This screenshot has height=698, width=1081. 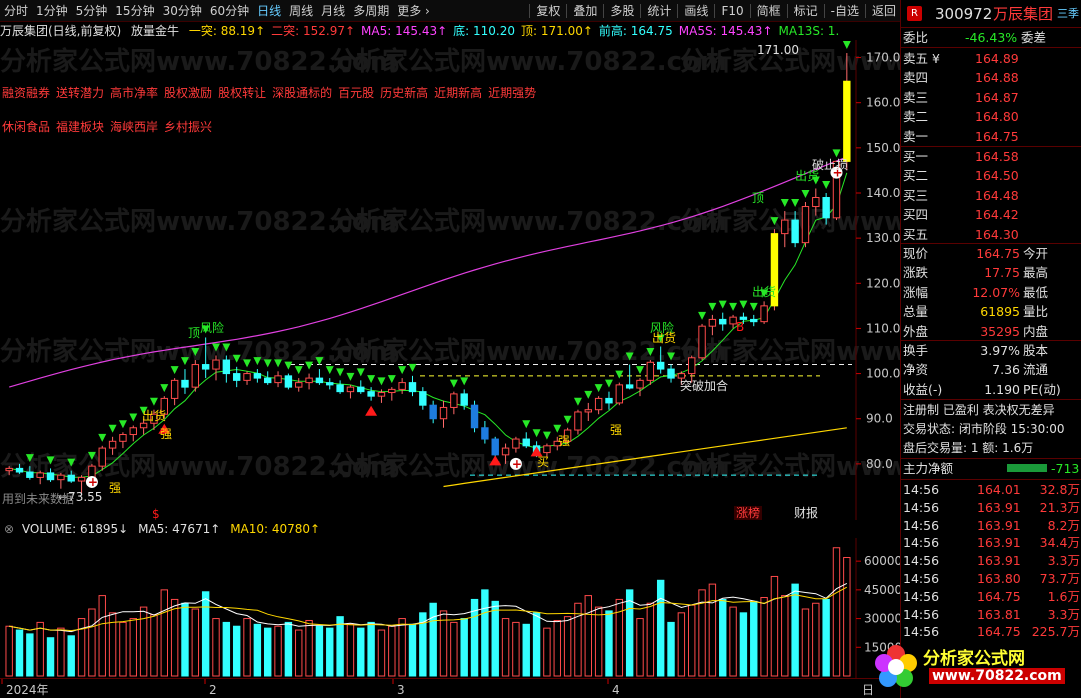 What do you see at coordinates (991, 136) in the screenshot?
I see `ask-row: 卖一 164.75` at bounding box center [991, 136].